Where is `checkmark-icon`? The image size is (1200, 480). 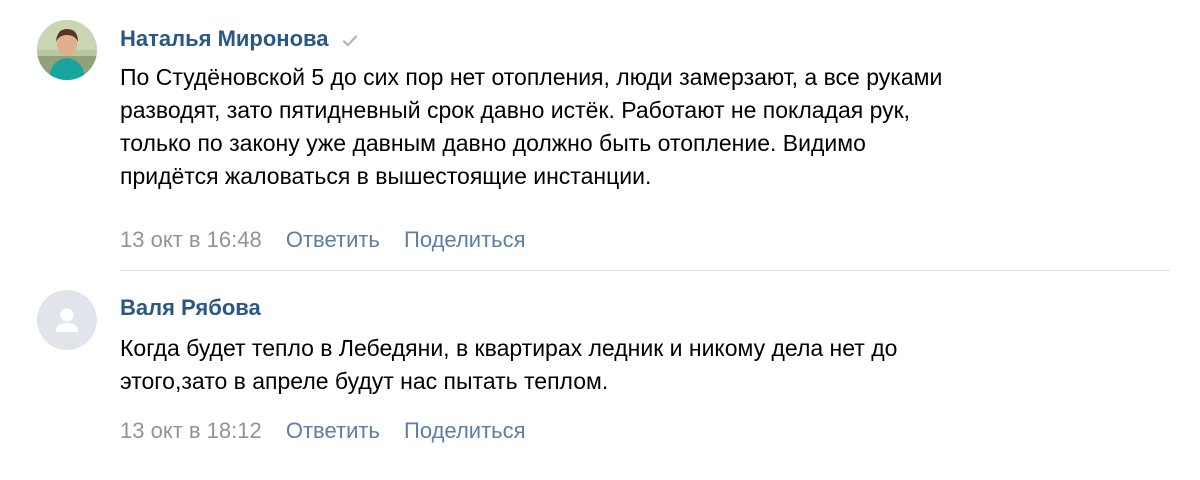
checkmark-icon is located at coordinates (350, 39).